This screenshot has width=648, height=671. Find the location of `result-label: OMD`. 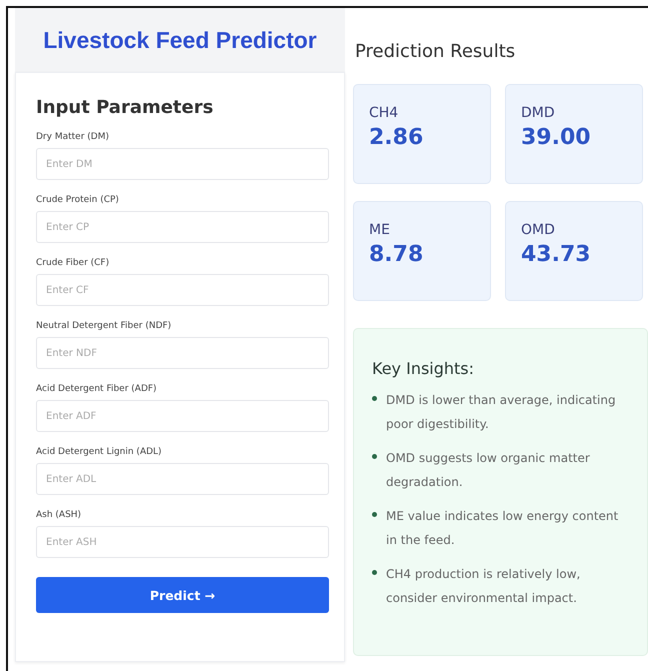

result-label: OMD is located at coordinates (538, 230).